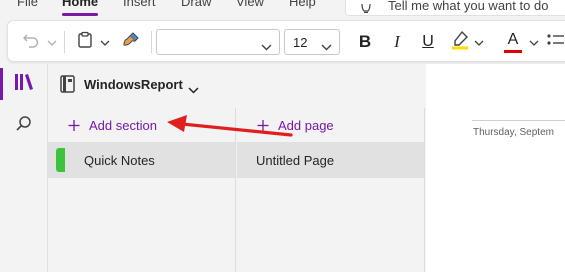 The image size is (565, 272). Describe the element at coordinates (119, 160) in the screenshot. I see `section-label: Quick Notes` at that location.